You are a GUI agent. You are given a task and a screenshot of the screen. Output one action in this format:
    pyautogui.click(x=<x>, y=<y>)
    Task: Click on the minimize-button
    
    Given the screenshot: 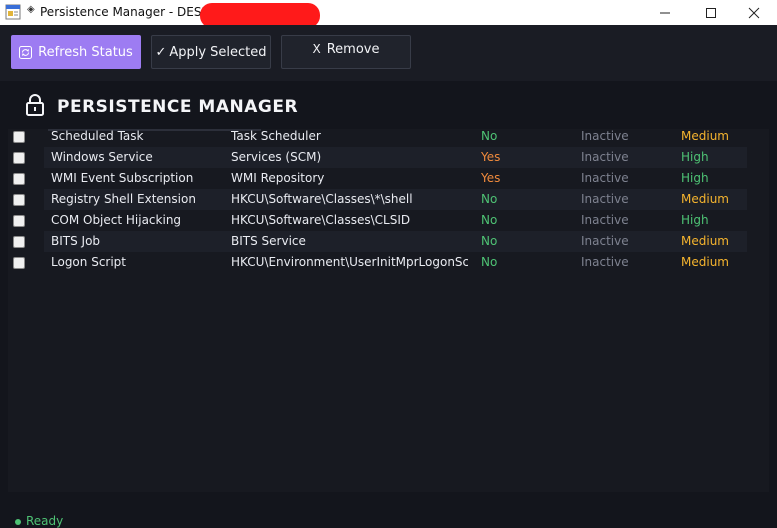 What is the action you would take?
    pyautogui.click(x=665, y=12)
    